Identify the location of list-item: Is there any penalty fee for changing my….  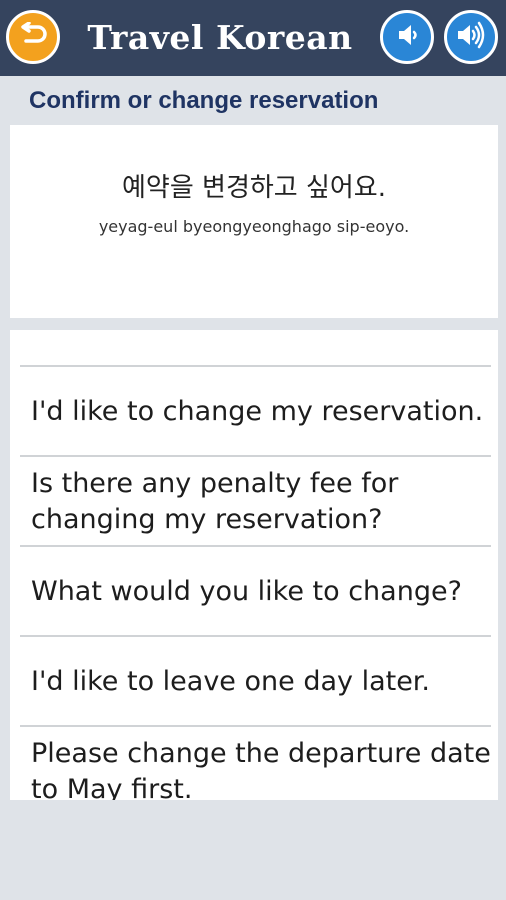
(254, 502).